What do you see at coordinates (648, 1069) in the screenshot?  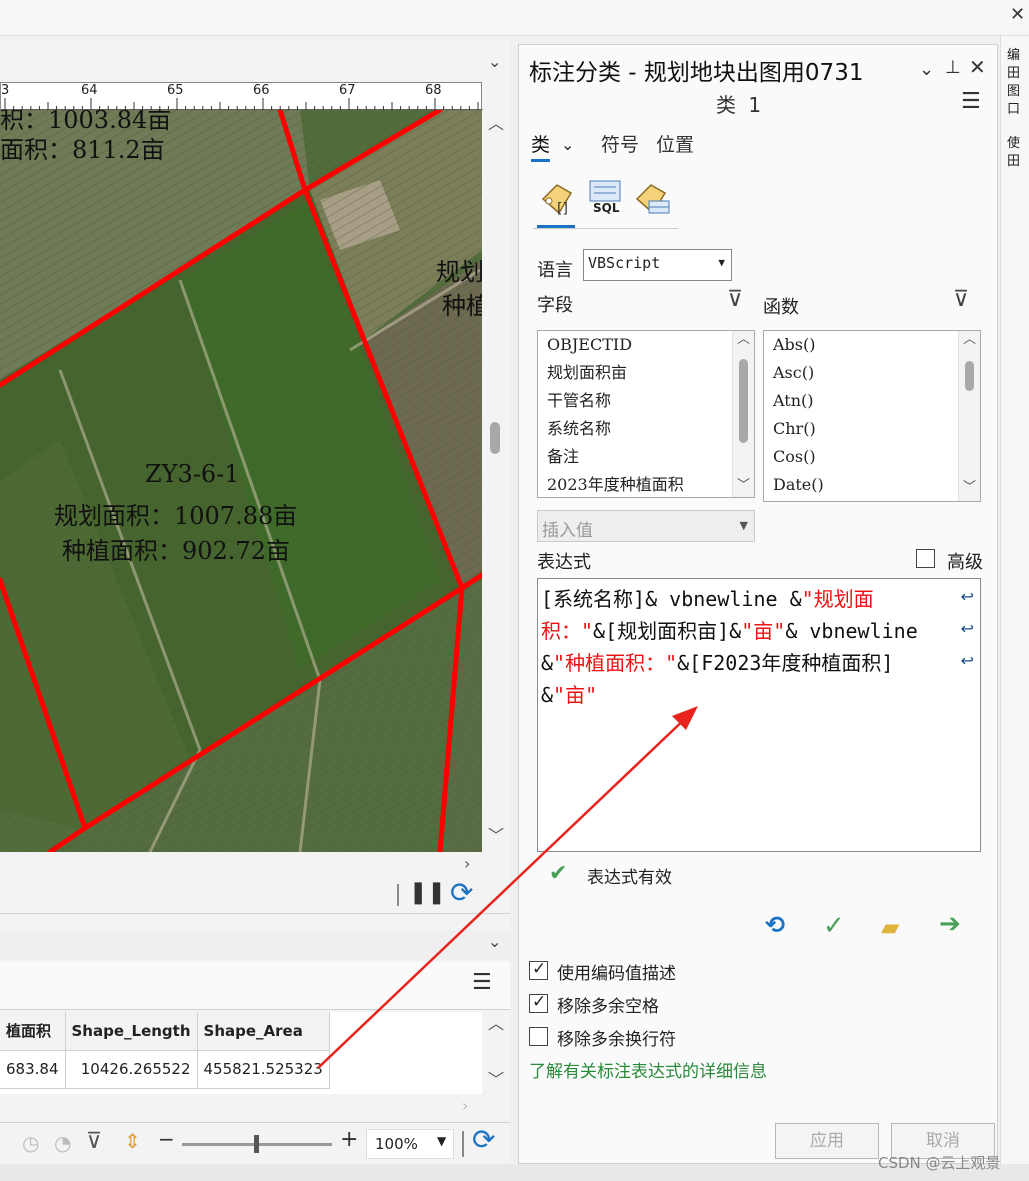 I see `help-link: 了解有关标注表达式的详细信息` at bounding box center [648, 1069].